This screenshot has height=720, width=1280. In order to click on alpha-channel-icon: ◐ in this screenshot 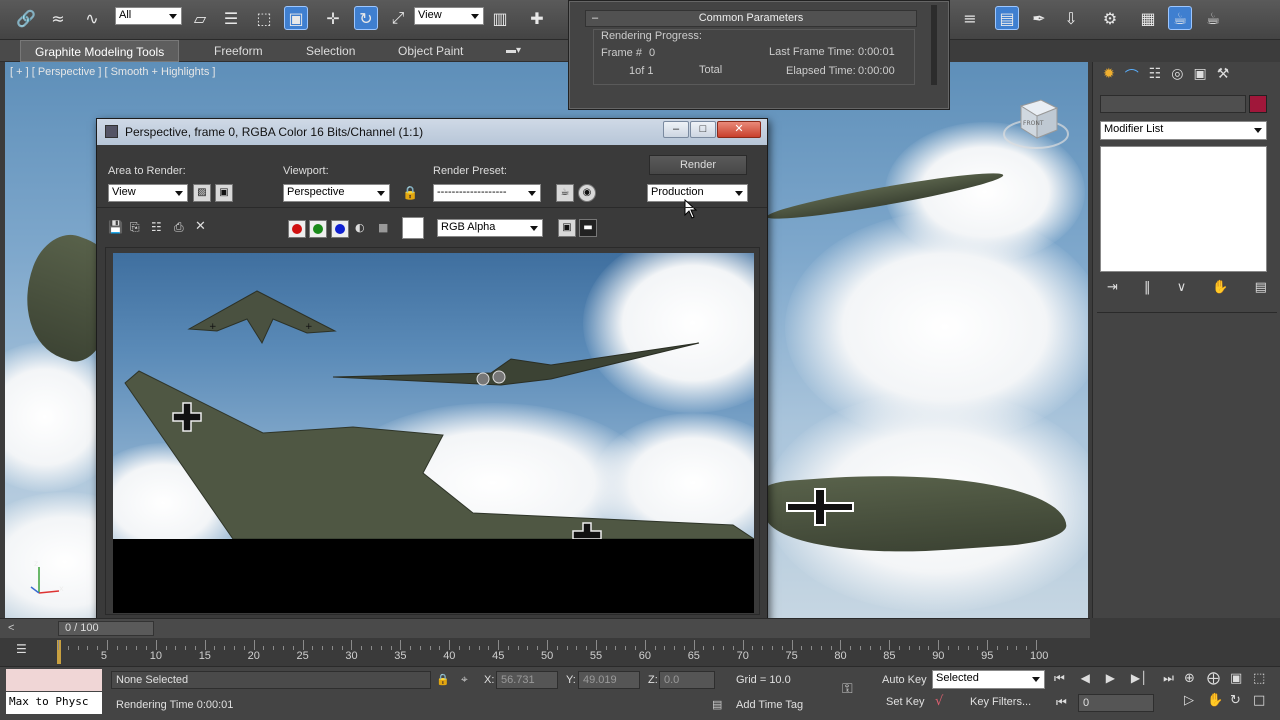, I will do `click(360, 227)`.